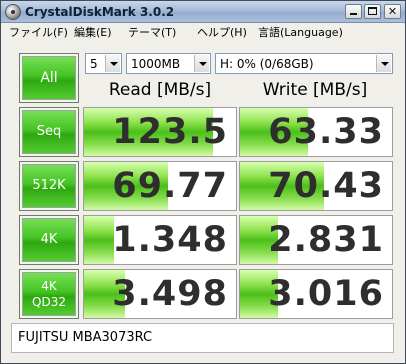 This screenshot has width=406, height=364. What do you see at coordinates (100, 12) in the screenshot?
I see `window-title: CrystalDiskMark 3.0.2` at bounding box center [100, 12].